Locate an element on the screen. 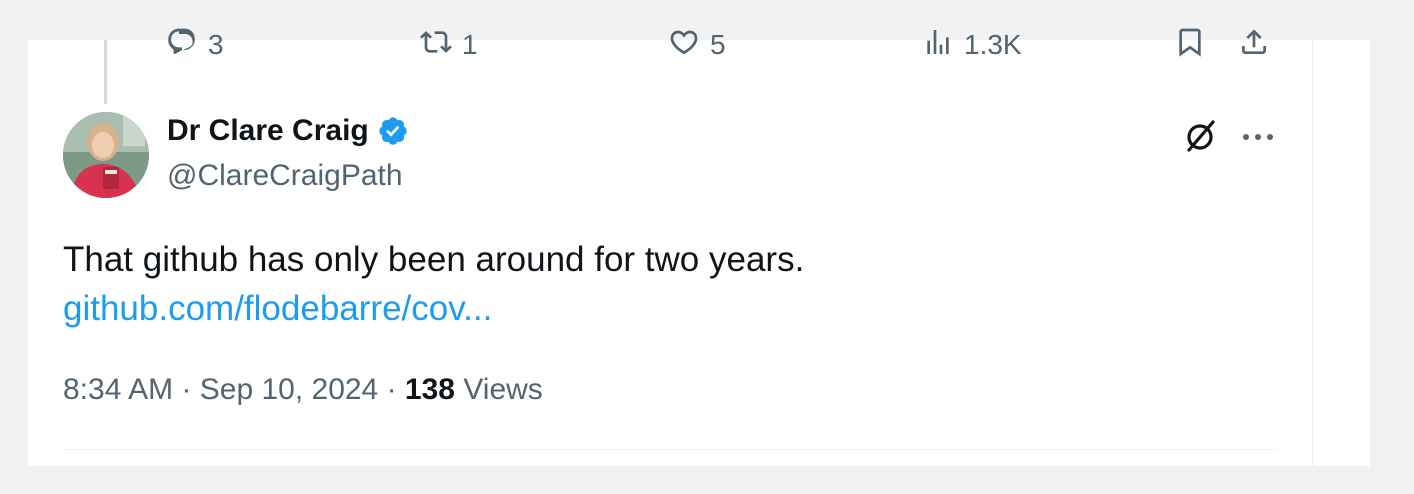 The image size is (1414, 494). avatar is located at coordinates (106, 155).